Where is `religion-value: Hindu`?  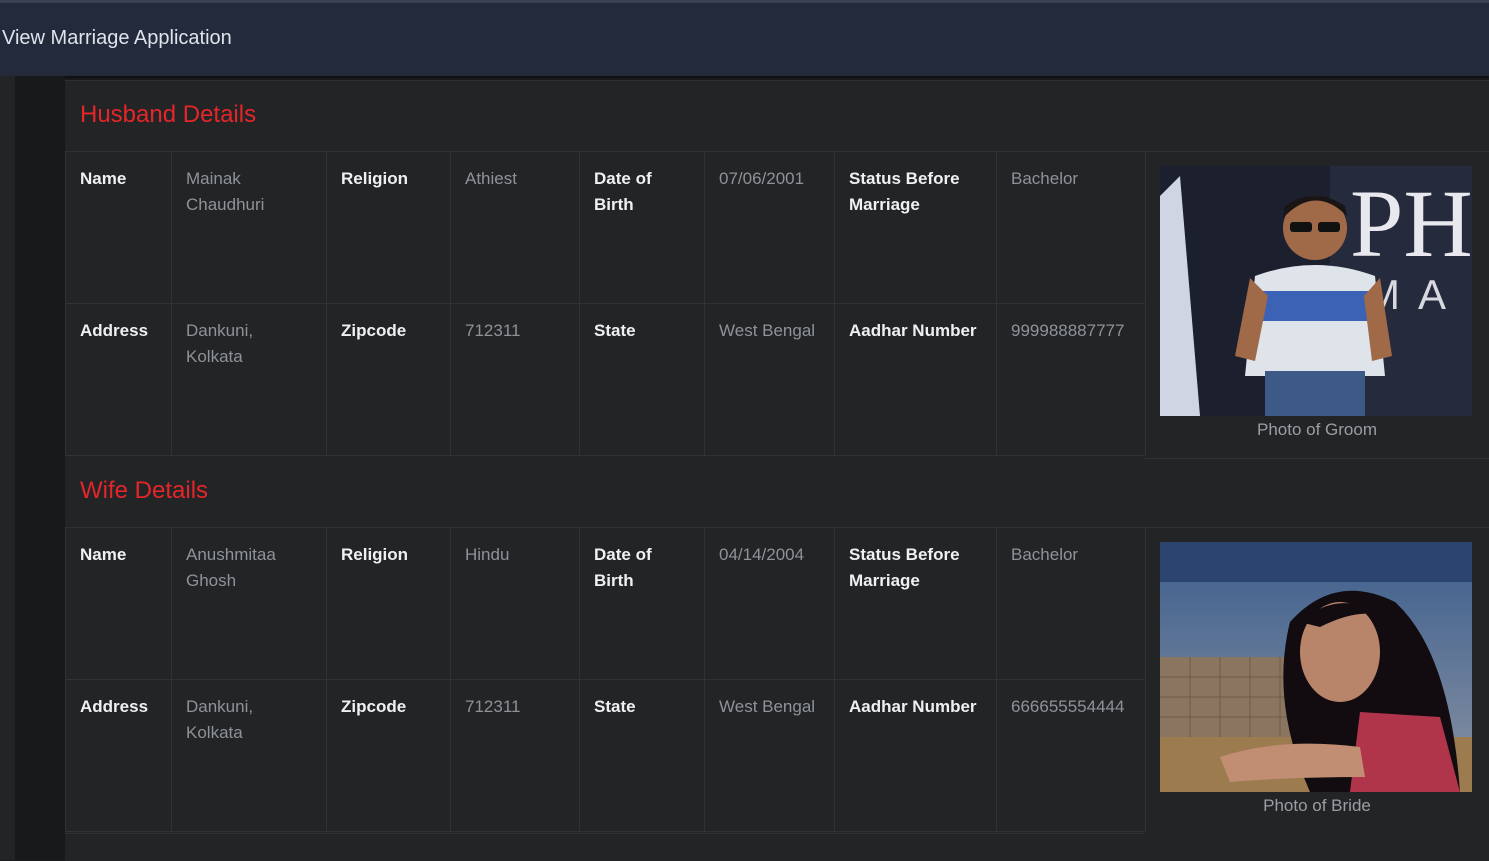 religion-value: Hindu is located at coordinates (515, 603).